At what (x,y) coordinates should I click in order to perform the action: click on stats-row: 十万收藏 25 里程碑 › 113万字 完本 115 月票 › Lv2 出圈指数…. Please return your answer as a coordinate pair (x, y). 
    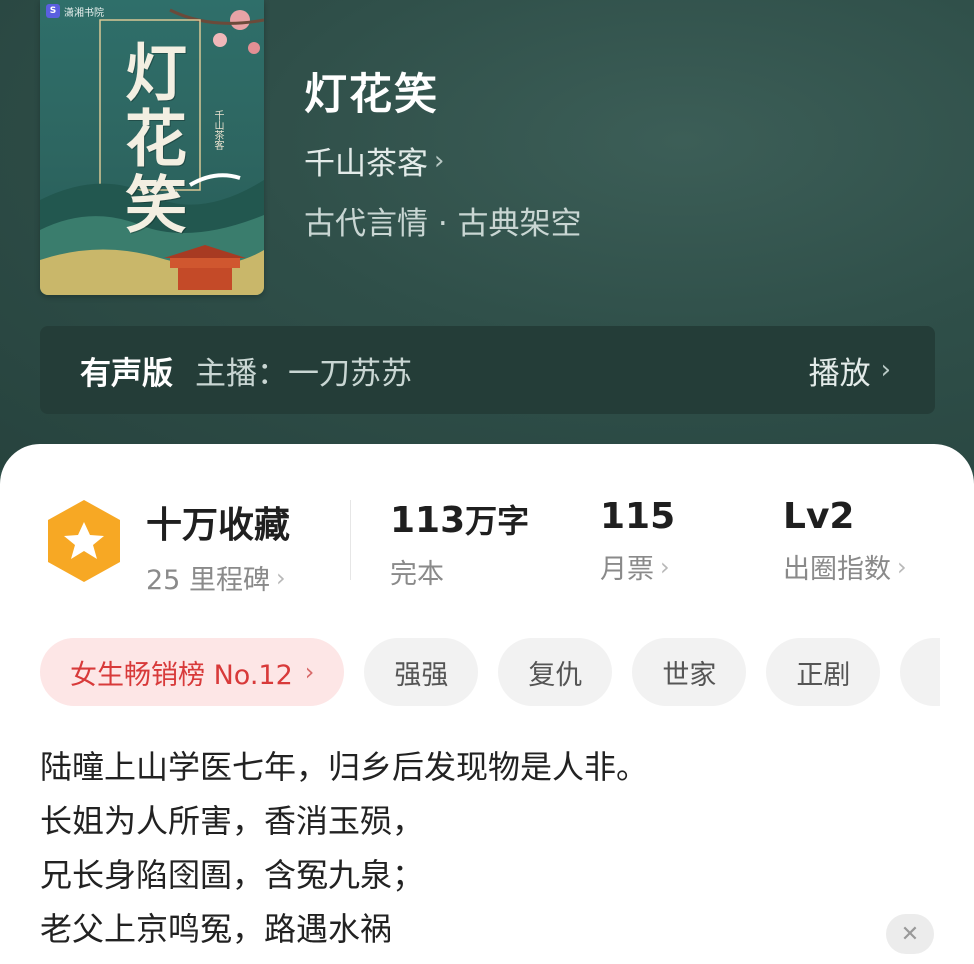
    Looking at the image, I should click on (487, 546).